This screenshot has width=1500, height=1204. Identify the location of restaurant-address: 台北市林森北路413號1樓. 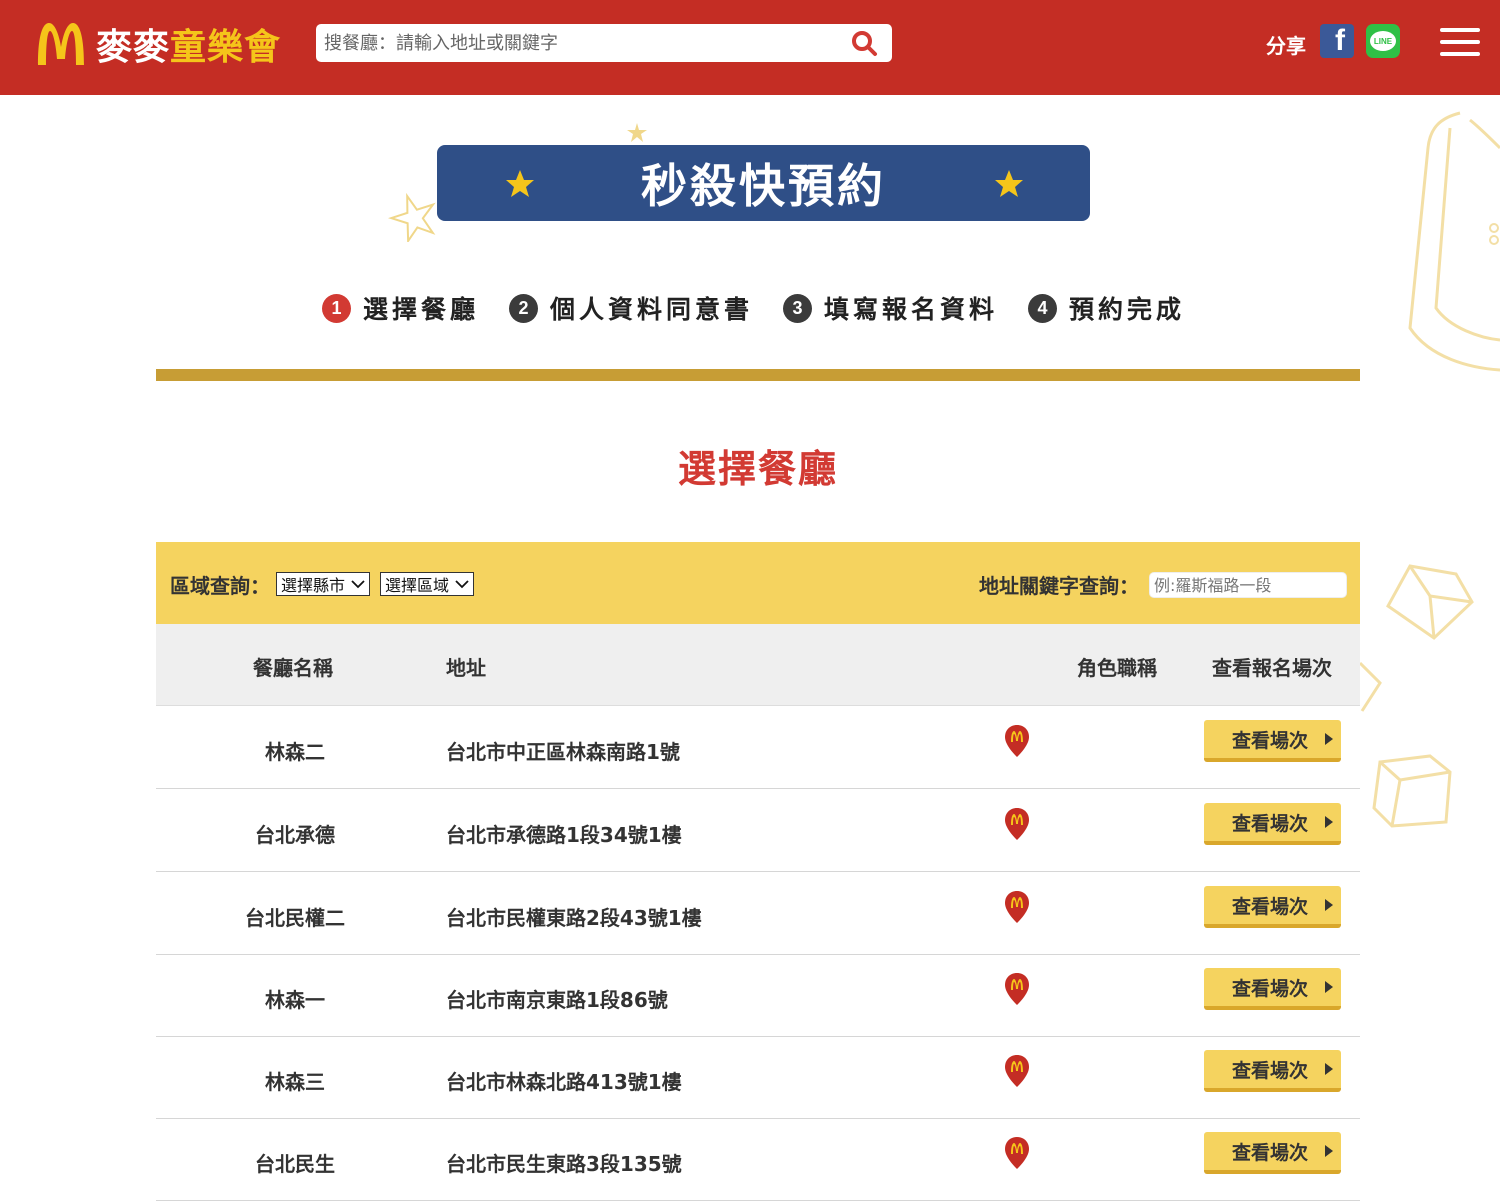
(564, 1082).